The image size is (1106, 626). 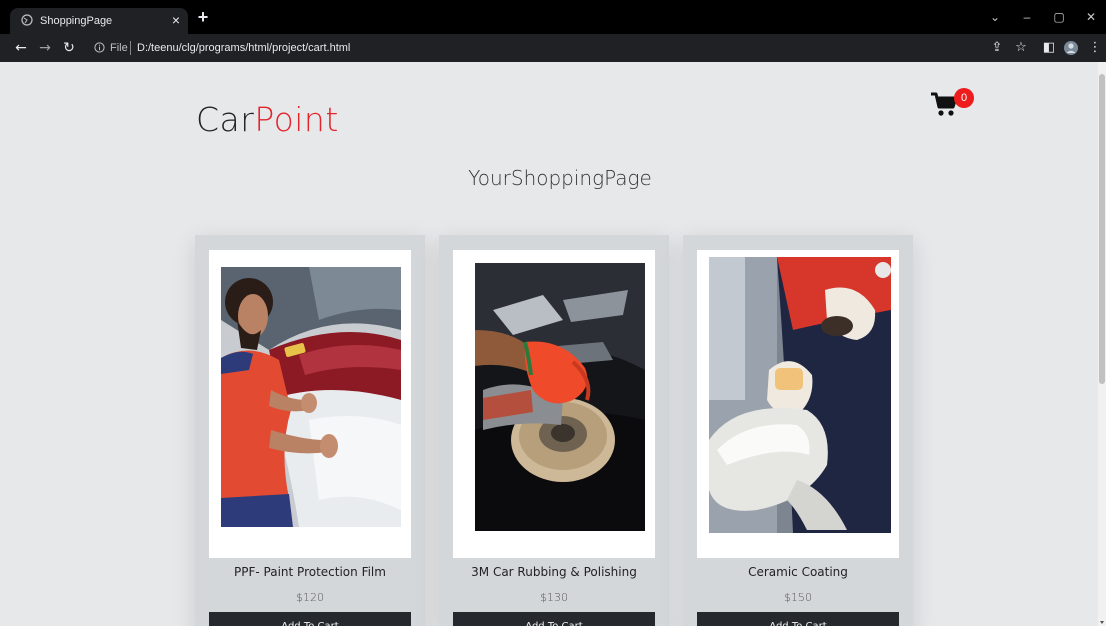 I want to click on cart-button: 0, so click(x=953, y=105).